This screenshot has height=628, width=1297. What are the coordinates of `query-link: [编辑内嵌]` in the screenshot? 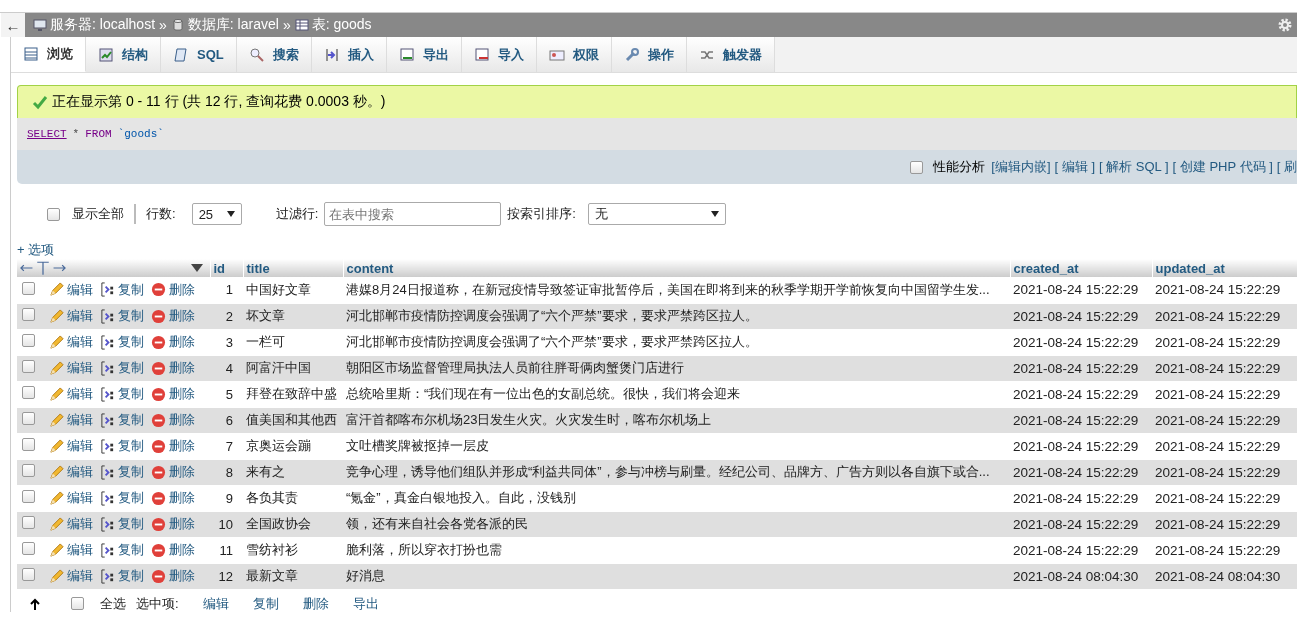 It's located at (1021, 167).